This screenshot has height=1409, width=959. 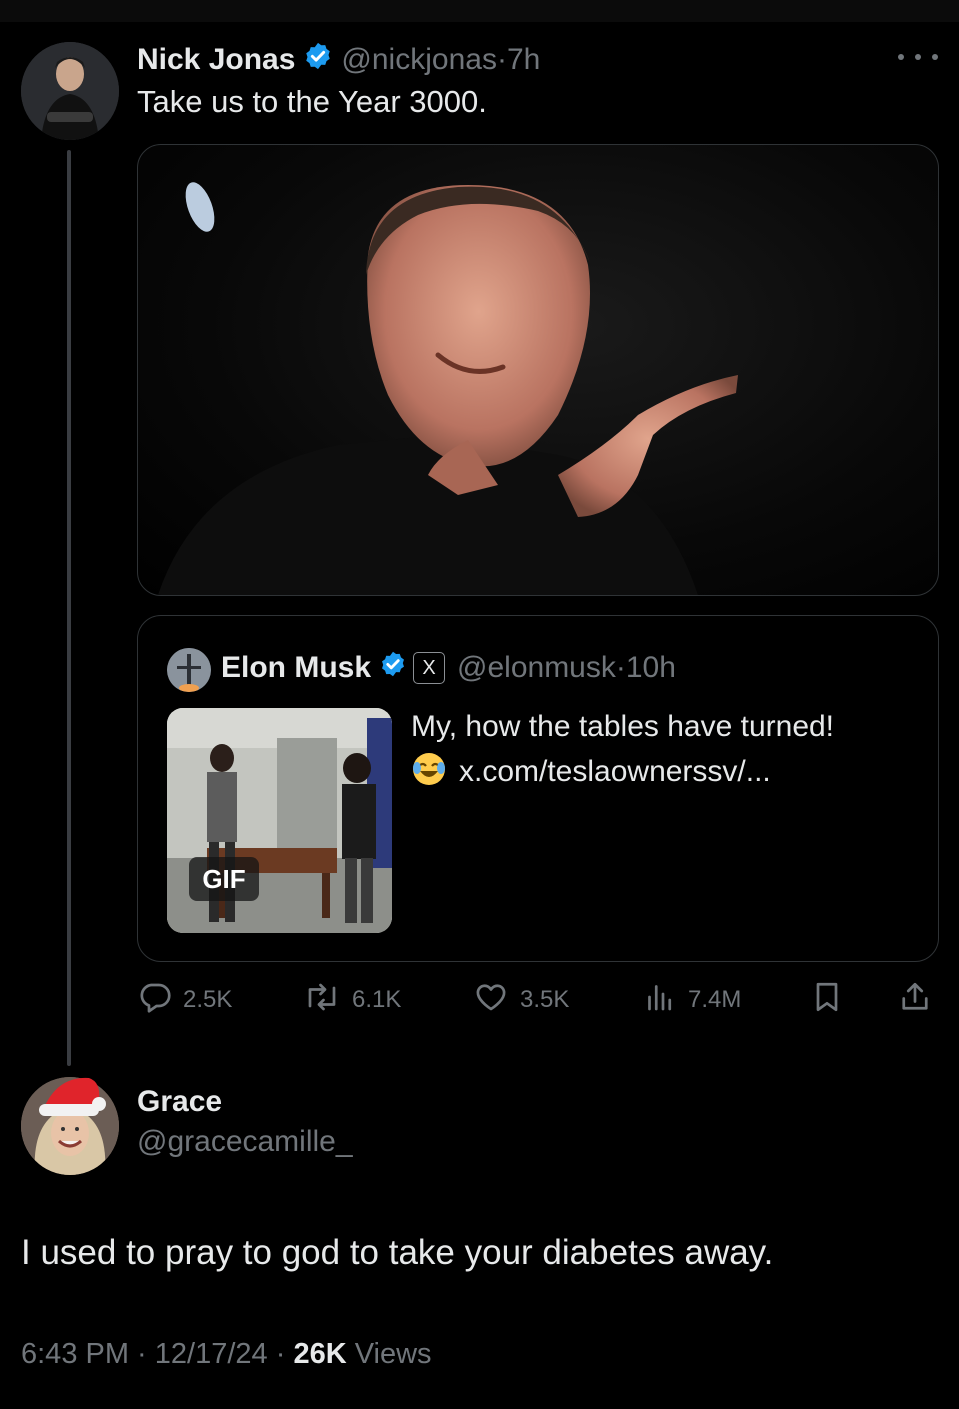 What do you see at coordinates (419, 60) in the screenshot?
I see `author-handle: @nickjonas` at bounding box center [419, 60].